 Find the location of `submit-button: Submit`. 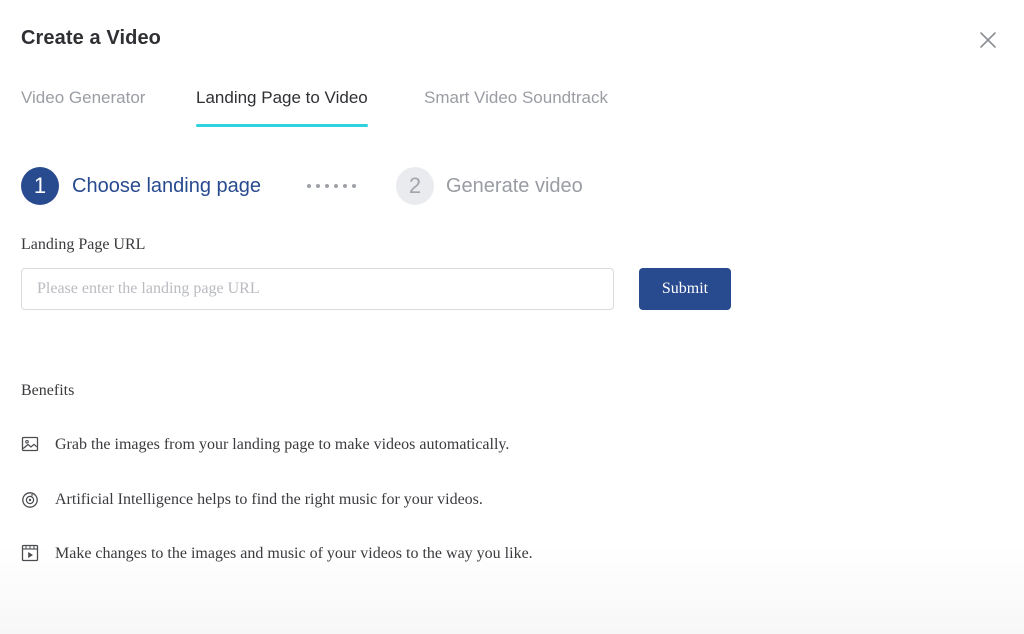

submit-button: Submit is located at coordinates (685, 289).